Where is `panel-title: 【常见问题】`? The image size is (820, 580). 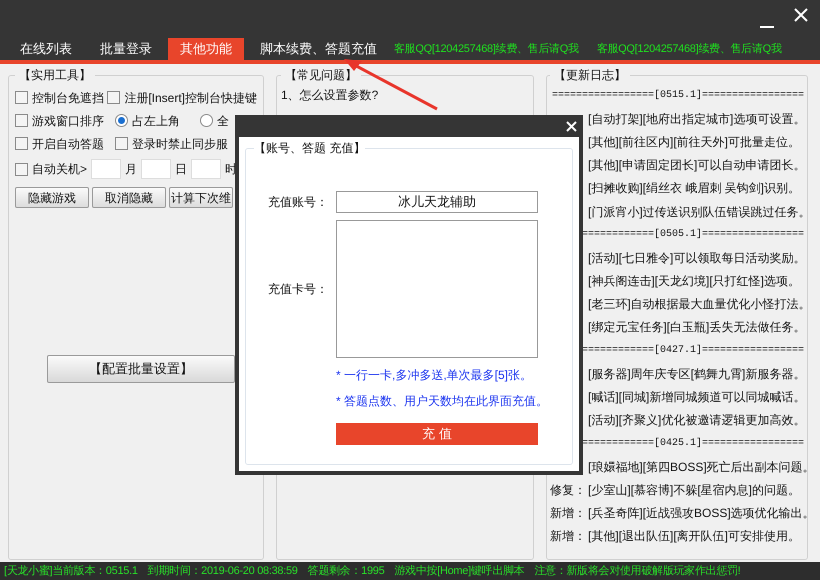
panel-title: 【常见问题】 is located at coordinates (321, 75).